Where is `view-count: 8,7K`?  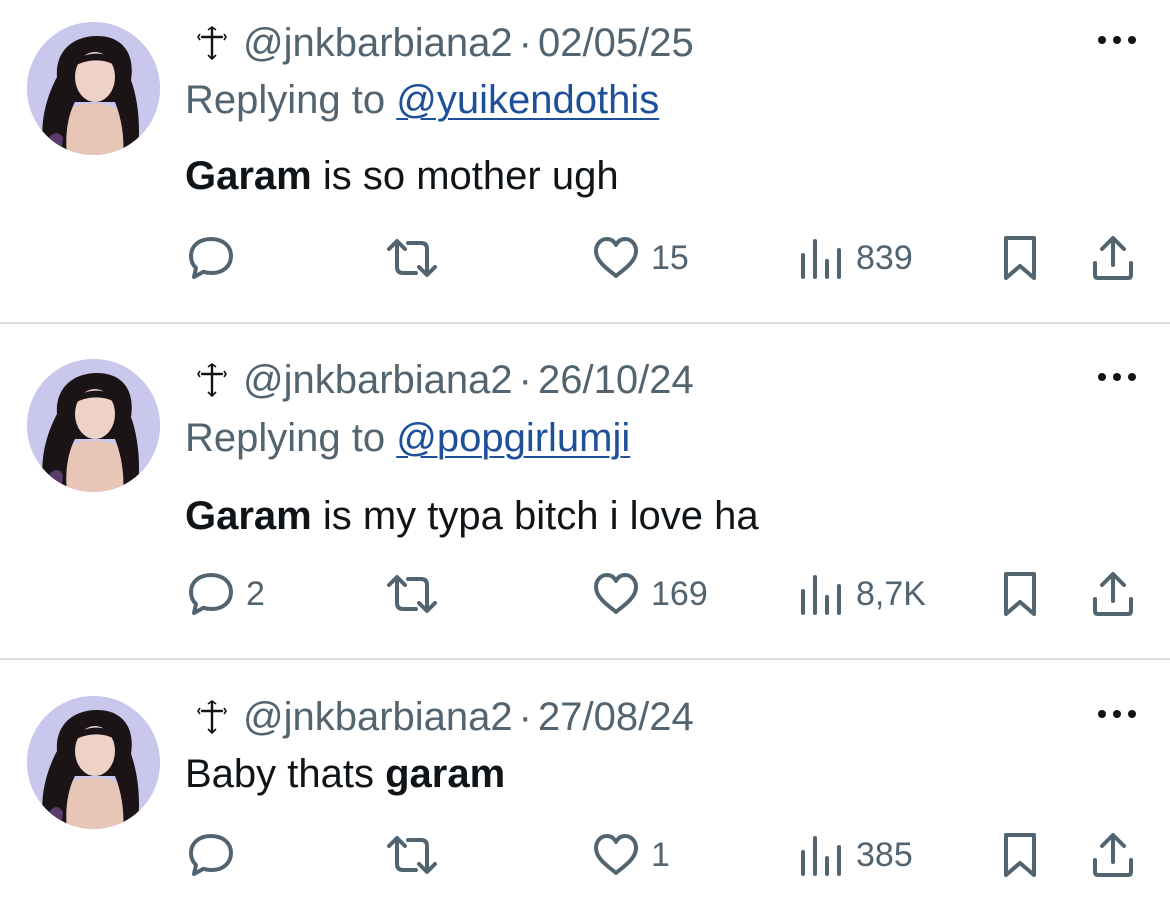
view-count: 8,7K is located at coordinates (891, 593).